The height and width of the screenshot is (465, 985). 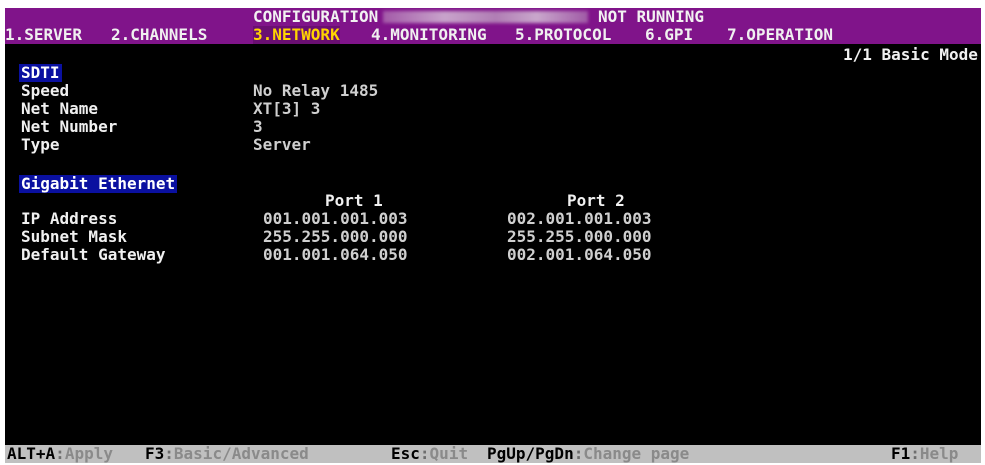 I want to click on hint-description: Help, so click(x=939, y=453).